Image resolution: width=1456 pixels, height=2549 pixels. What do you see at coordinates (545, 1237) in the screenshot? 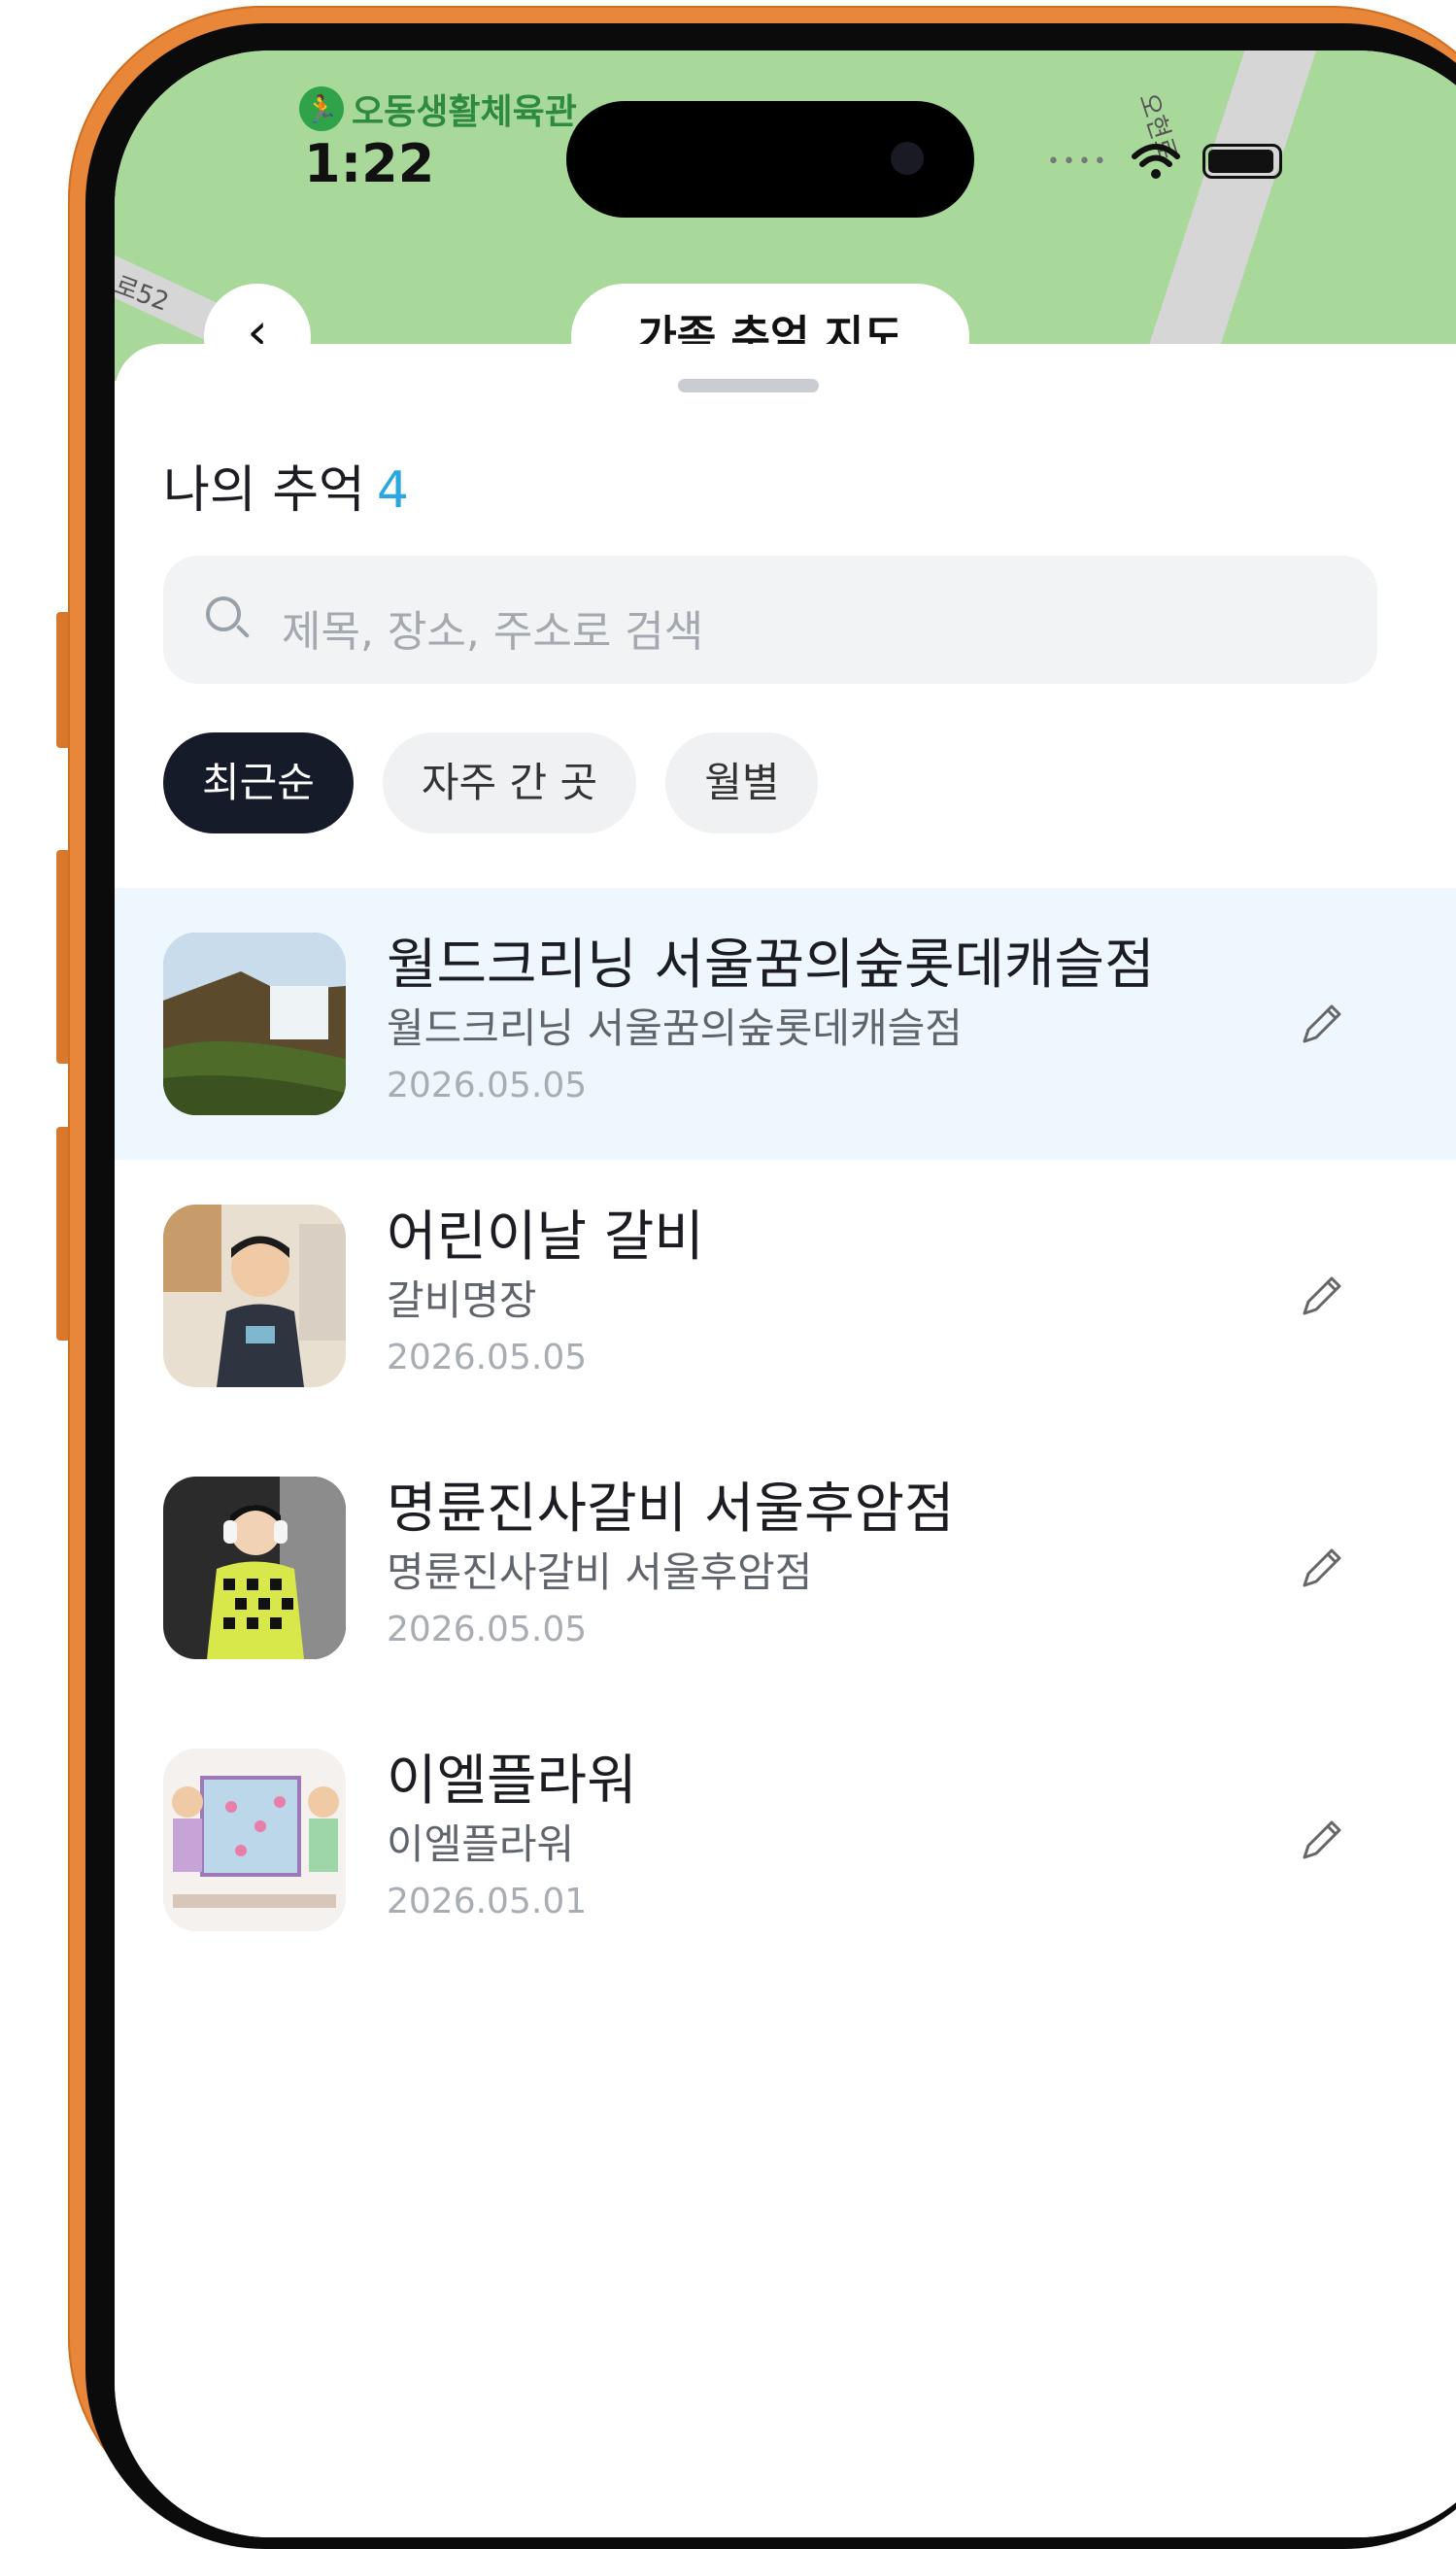
I see `memory-title: 어린이날 갈비` at bounding box center [545, 1237].